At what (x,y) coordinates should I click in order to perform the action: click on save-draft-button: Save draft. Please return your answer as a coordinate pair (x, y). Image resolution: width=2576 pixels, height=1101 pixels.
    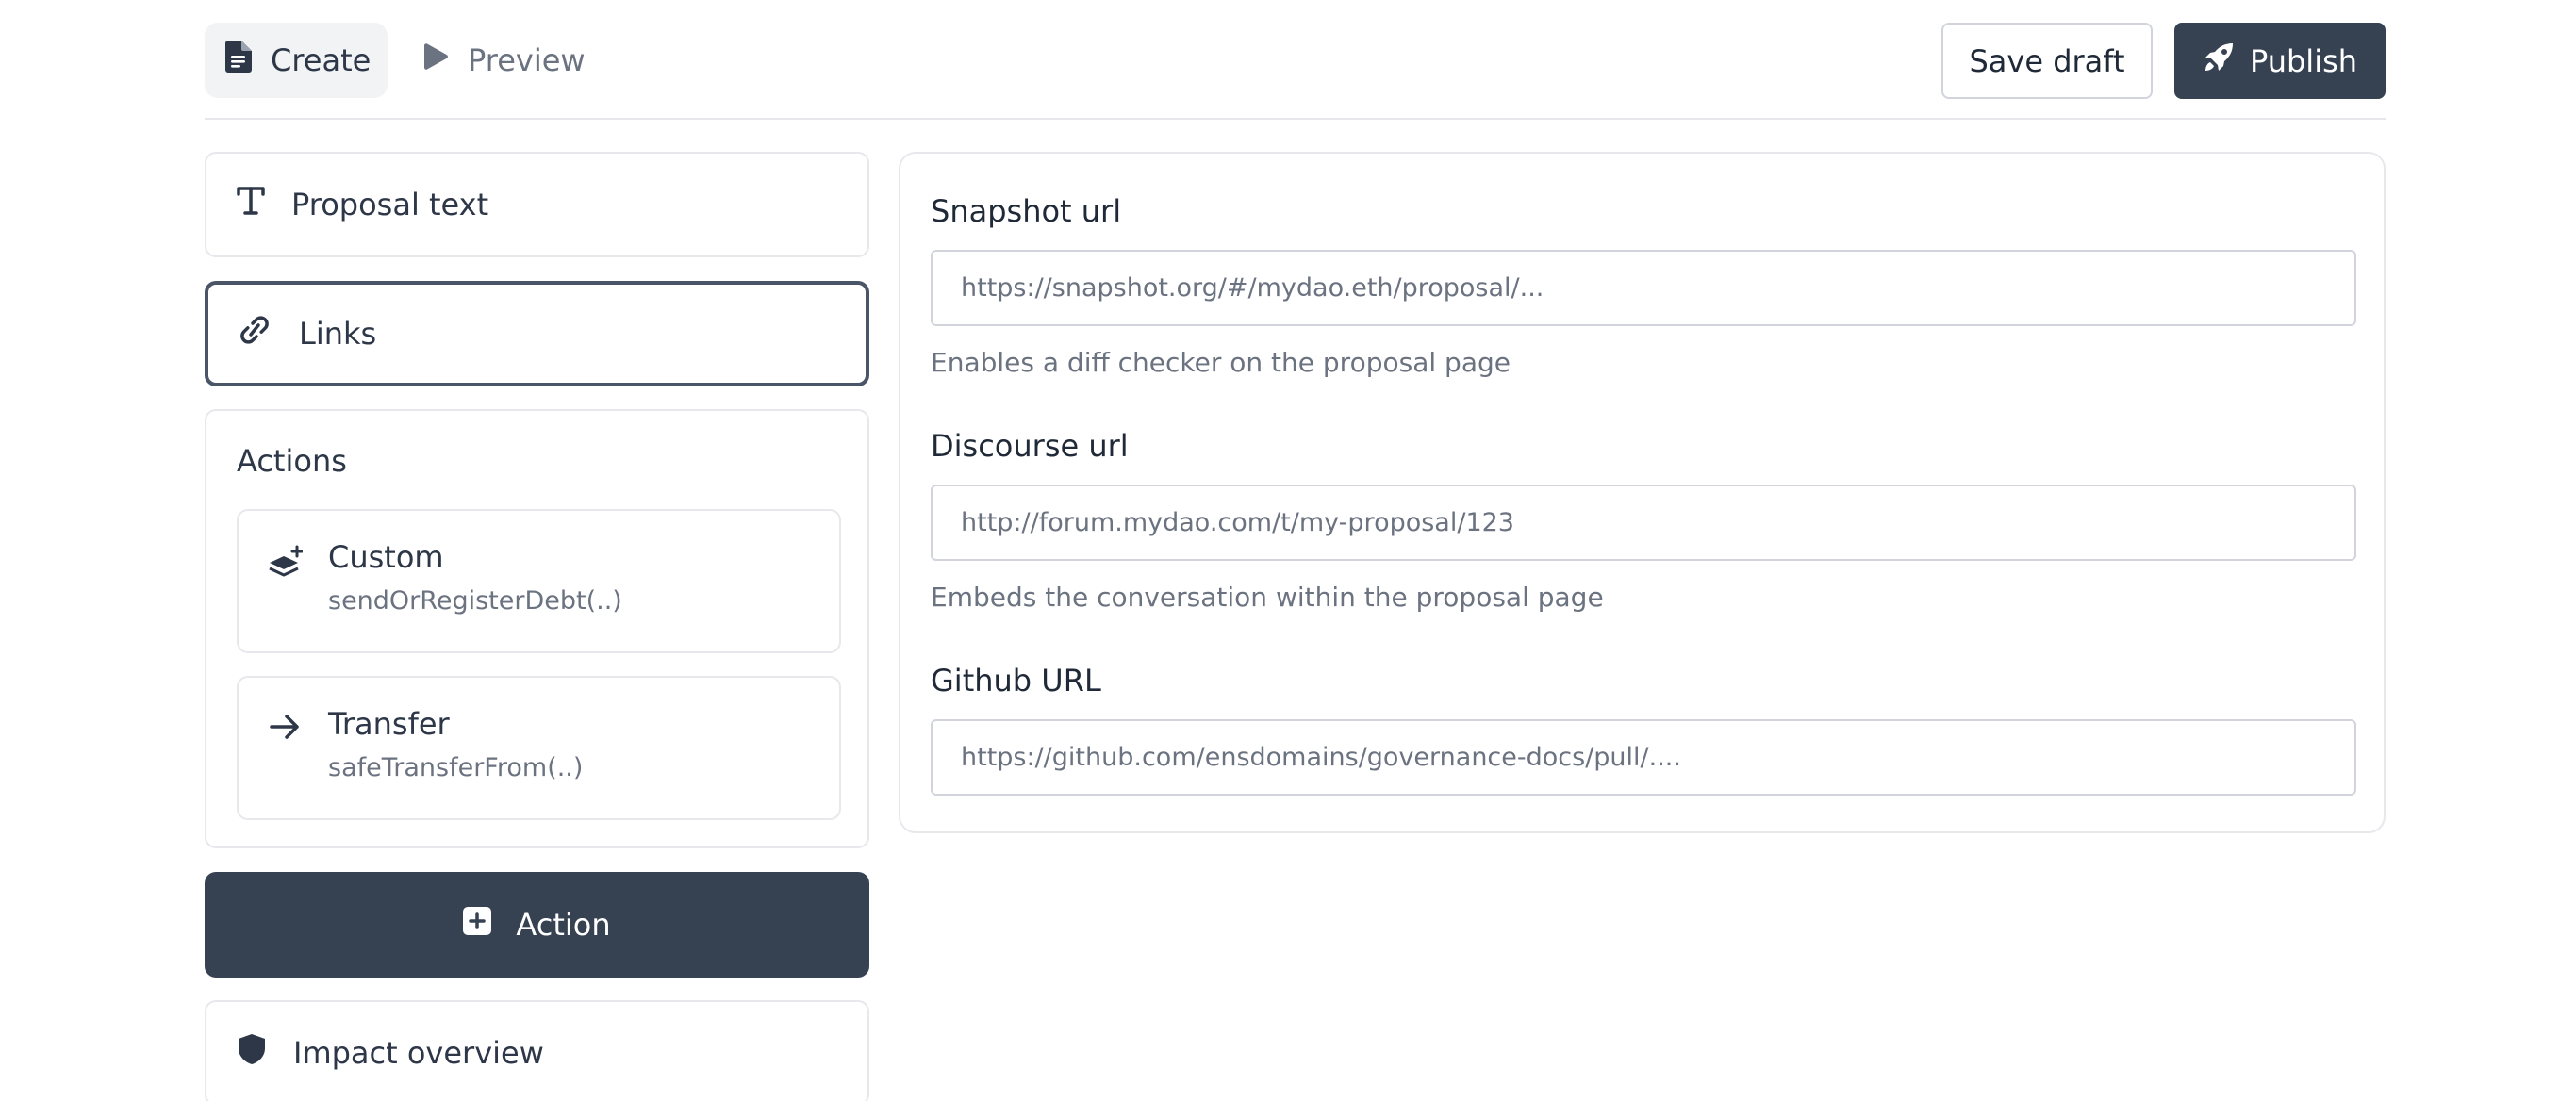
    Looking at the image, I should click on (2047, 61).